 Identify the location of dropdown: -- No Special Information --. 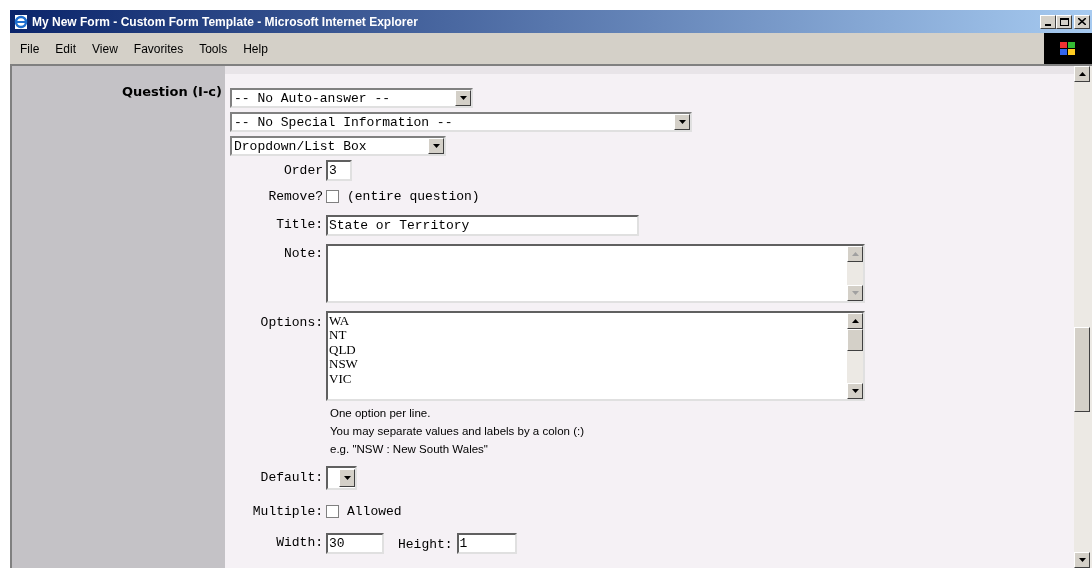
(461, 122).